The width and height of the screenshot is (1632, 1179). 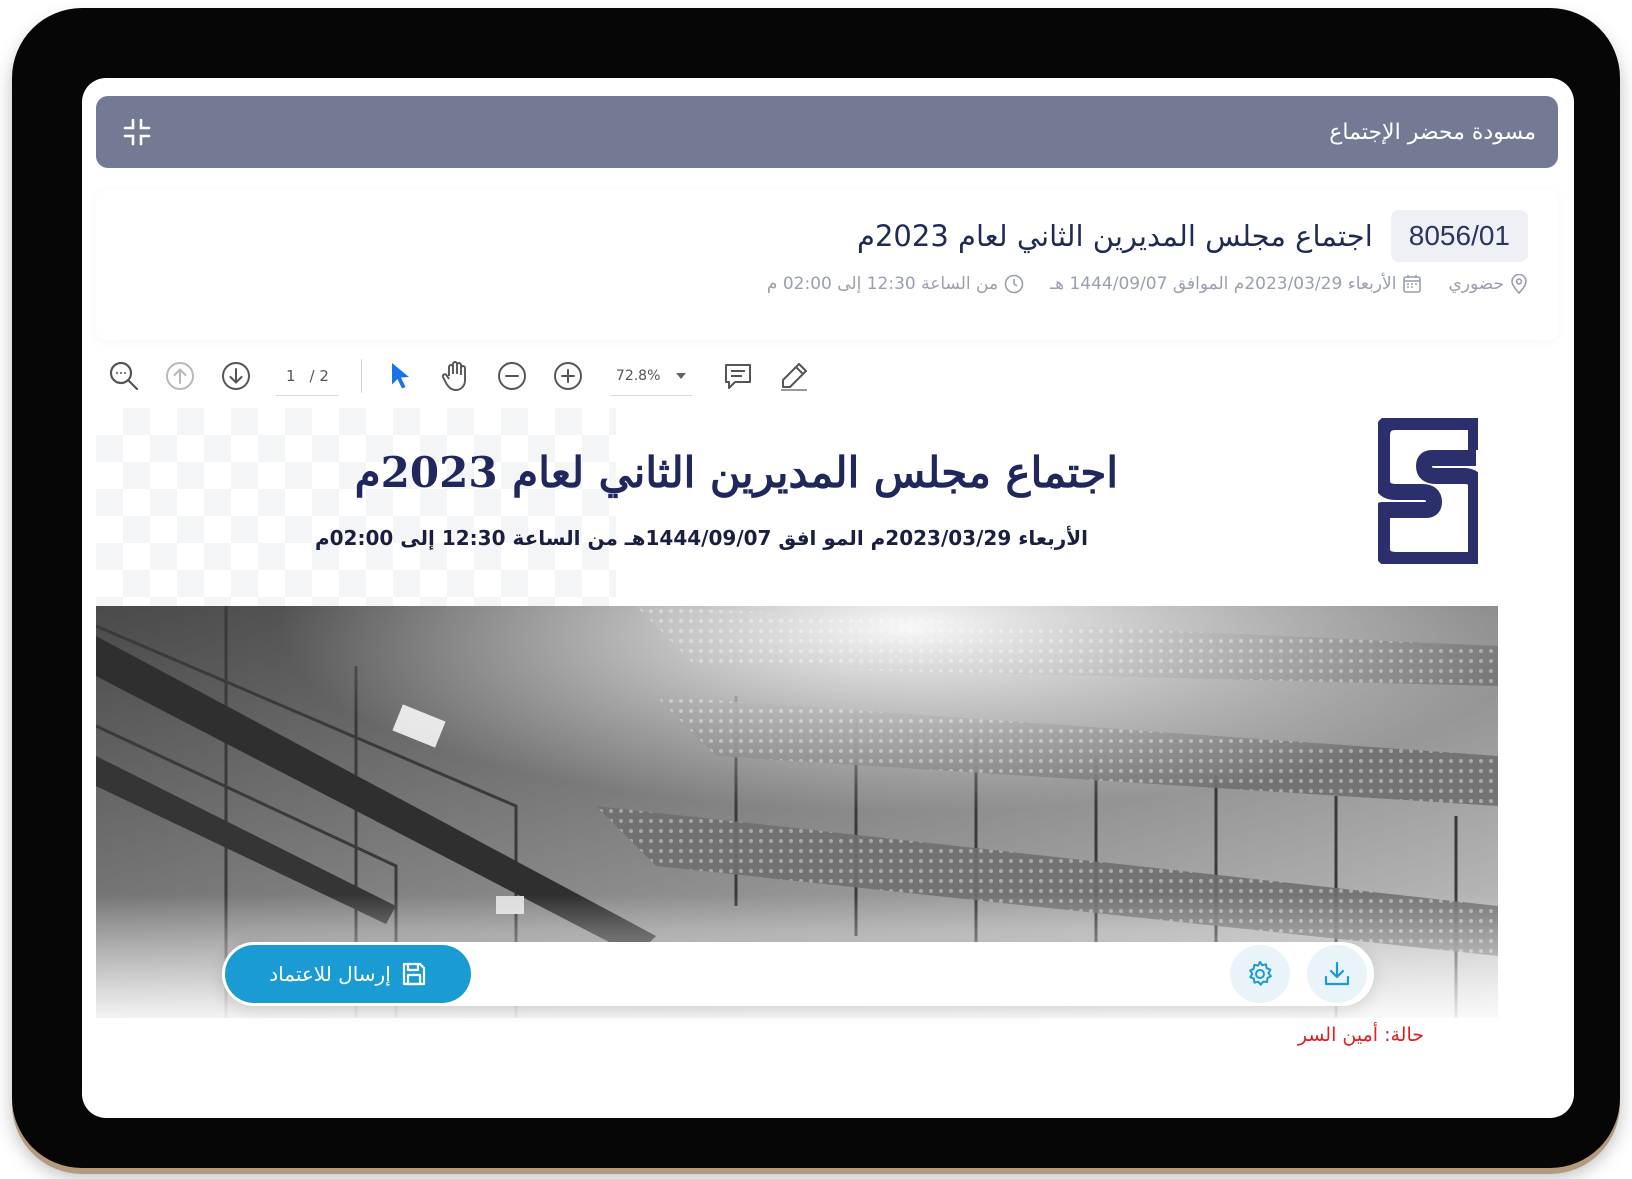 I want to click on meeting-type: حضوري, so click(x=1476, y=284).